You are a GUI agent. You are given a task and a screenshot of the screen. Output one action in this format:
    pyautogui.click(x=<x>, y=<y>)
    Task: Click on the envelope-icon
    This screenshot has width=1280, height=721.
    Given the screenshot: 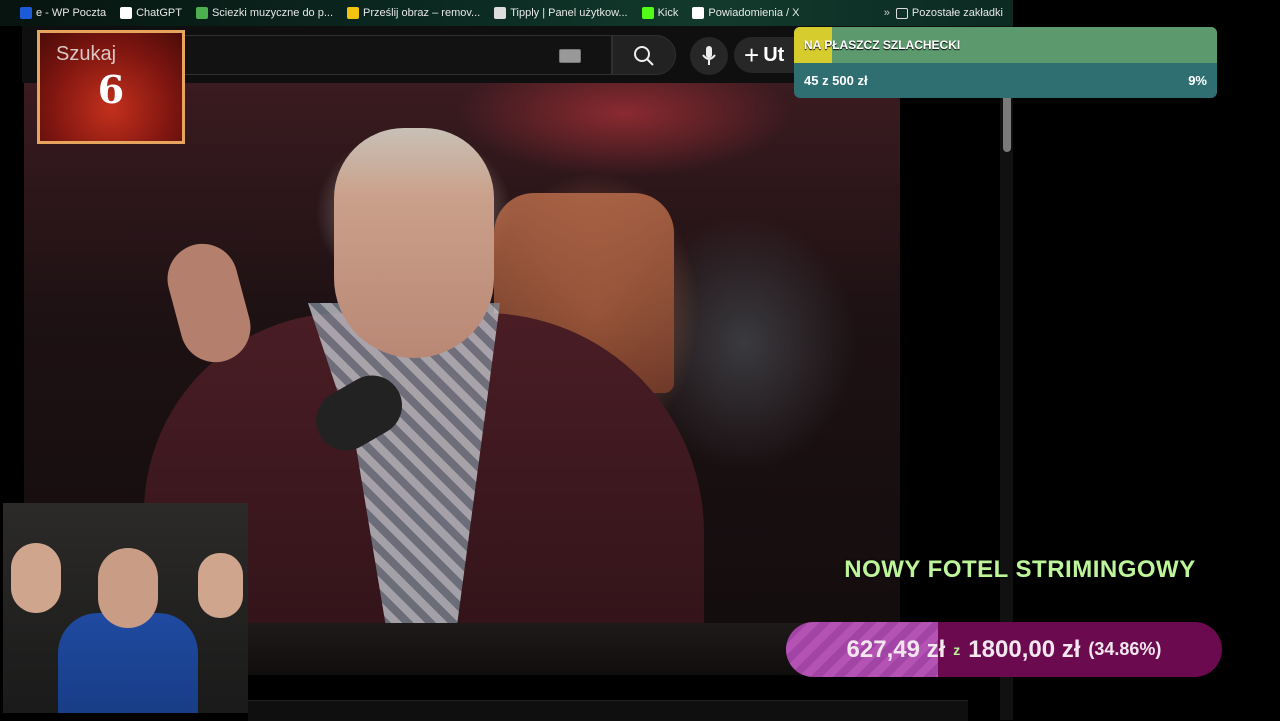 What is the action you would take?
    pyautogui.click(x=353, y=13)
    